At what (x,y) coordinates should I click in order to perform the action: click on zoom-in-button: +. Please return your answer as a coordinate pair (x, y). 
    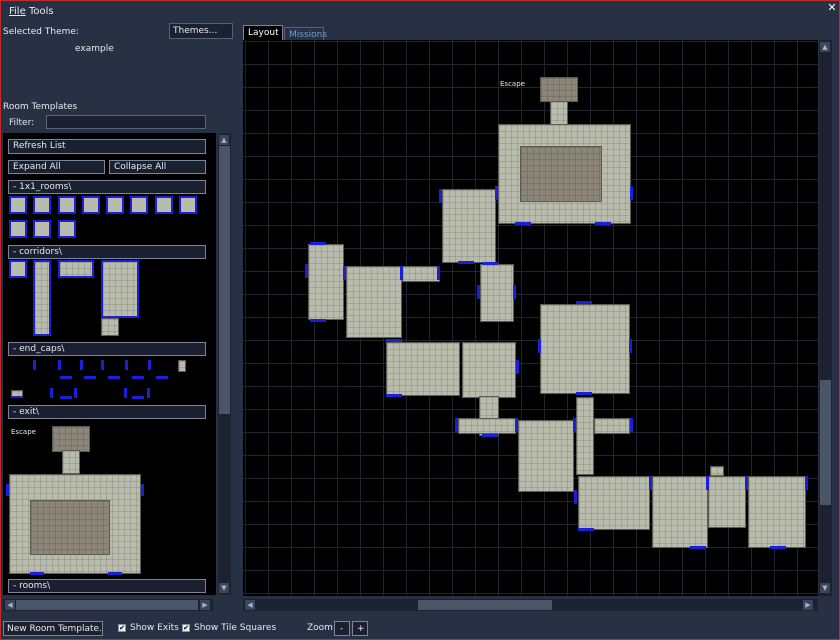
    Looking at the image, I should click on (360, 628).